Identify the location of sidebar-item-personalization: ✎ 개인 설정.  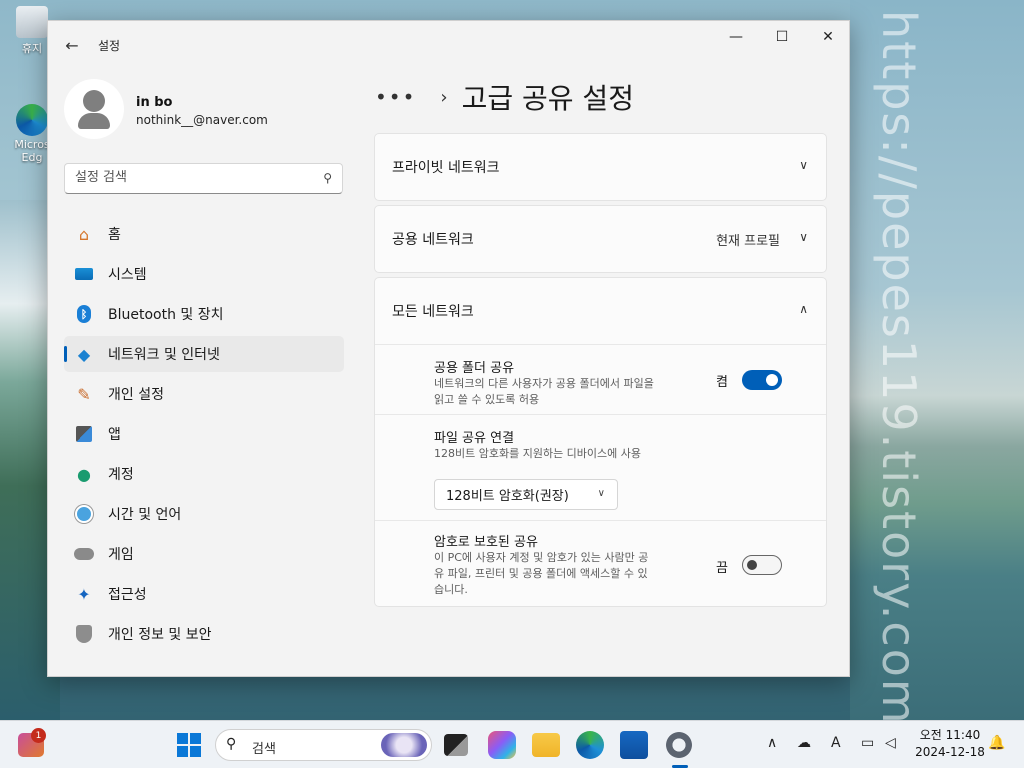
(204, 394).